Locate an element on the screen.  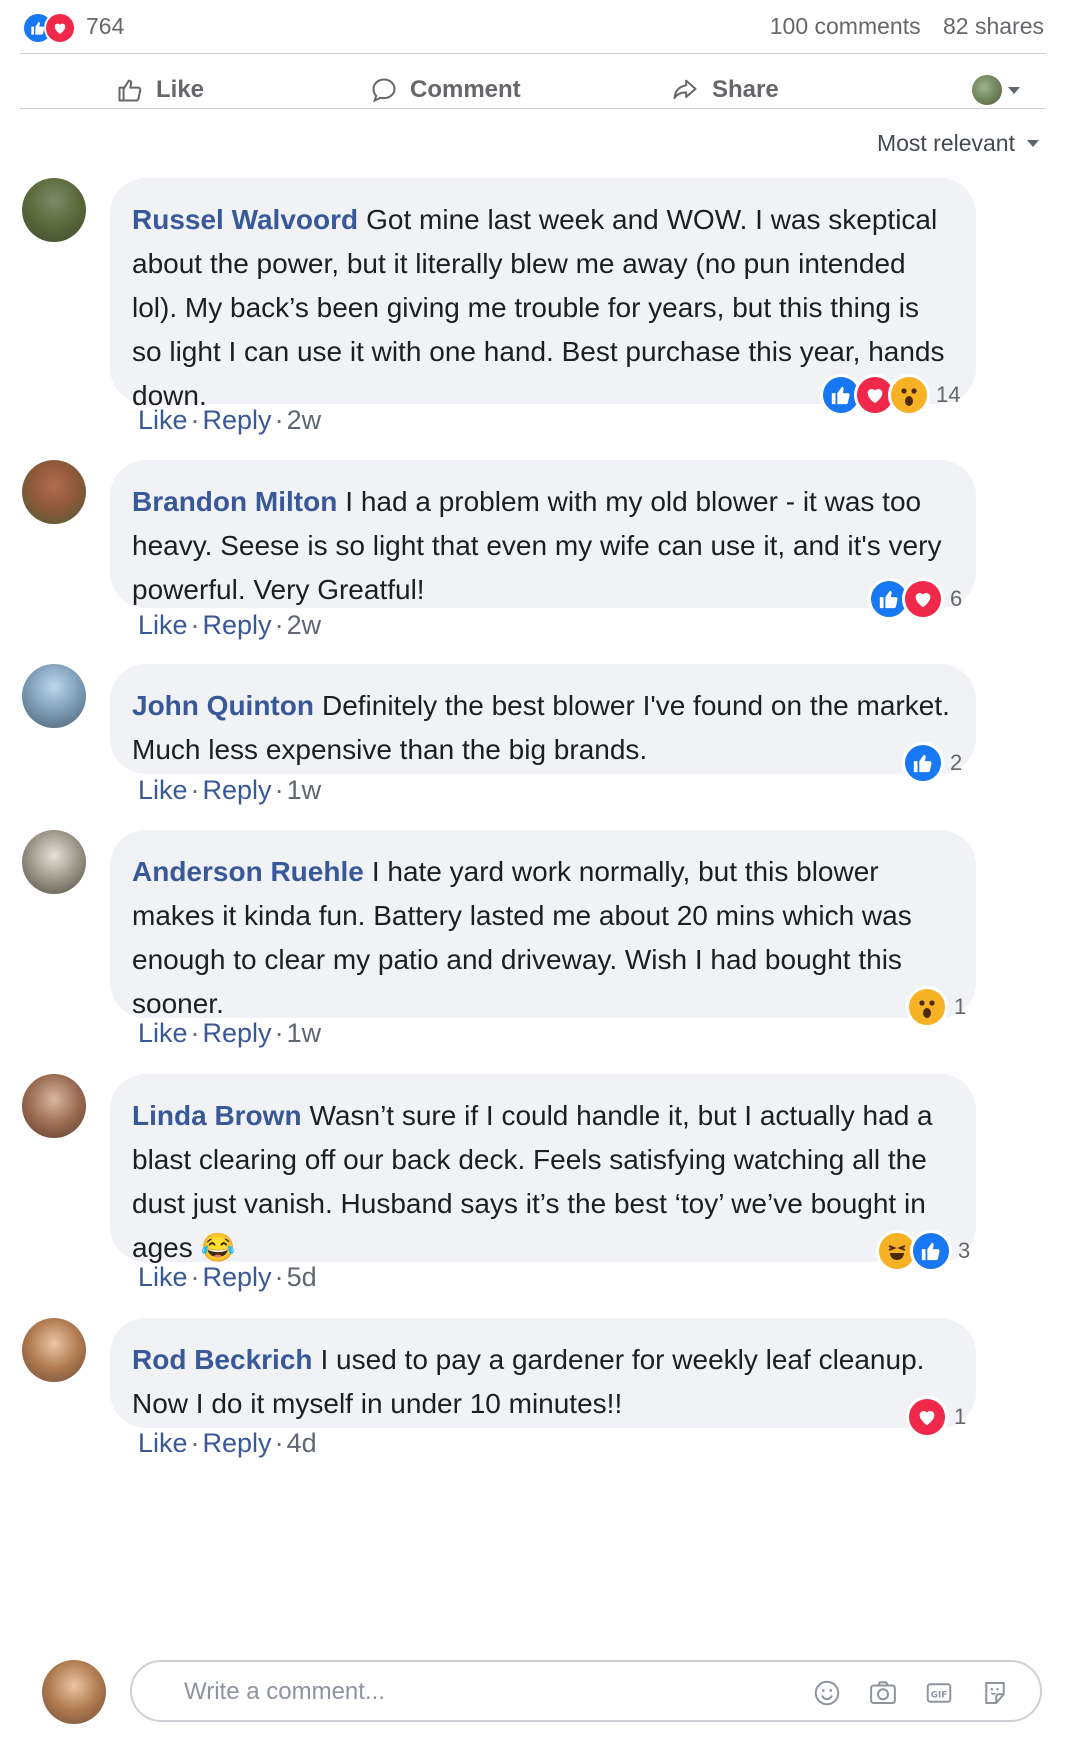
gif-icon: GIF is located at coordinates (939, 1693).